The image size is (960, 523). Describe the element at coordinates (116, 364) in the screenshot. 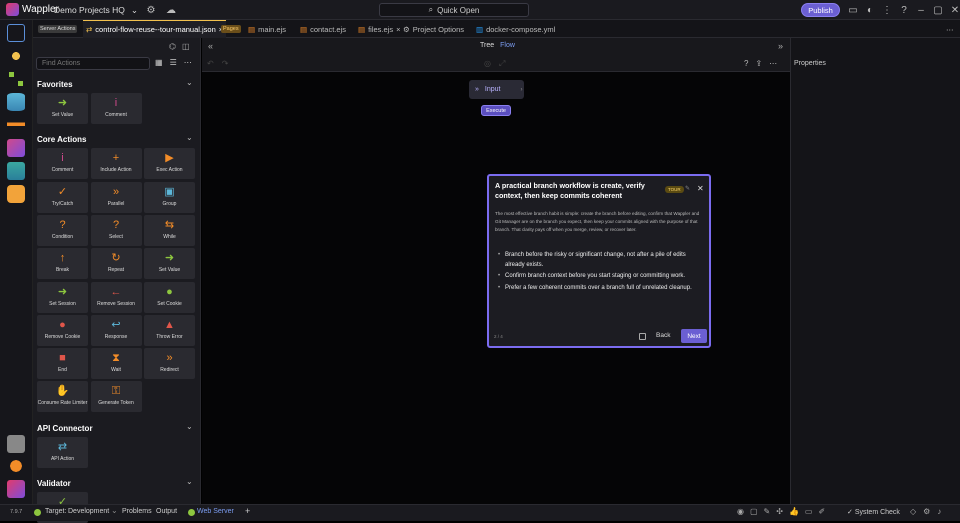

I see `action-tile: ⧗ Wait` at that location.